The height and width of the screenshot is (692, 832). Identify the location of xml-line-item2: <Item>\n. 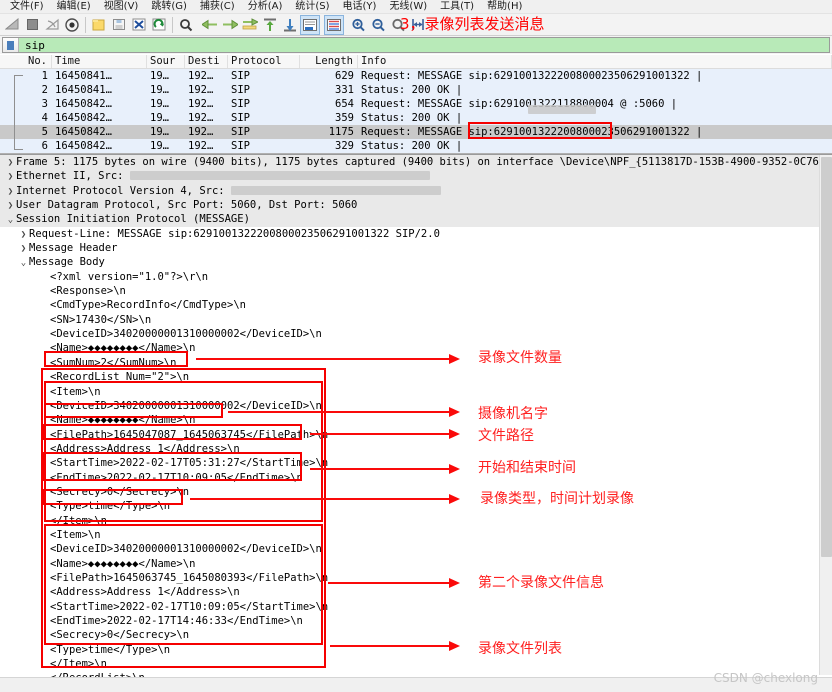
(416, 535).